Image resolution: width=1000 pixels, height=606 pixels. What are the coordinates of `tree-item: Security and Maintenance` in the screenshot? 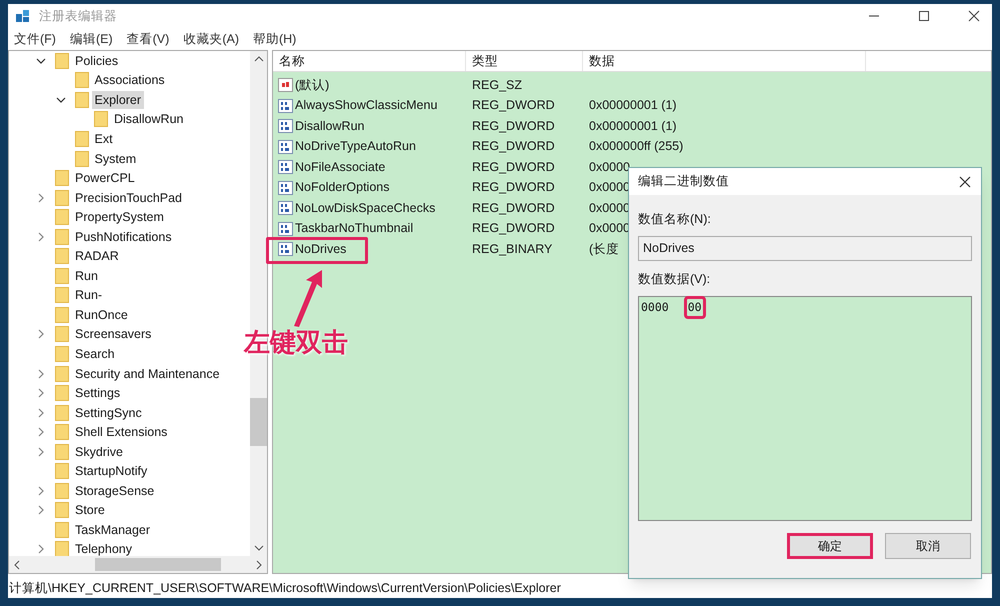 It's located at (147, 373).